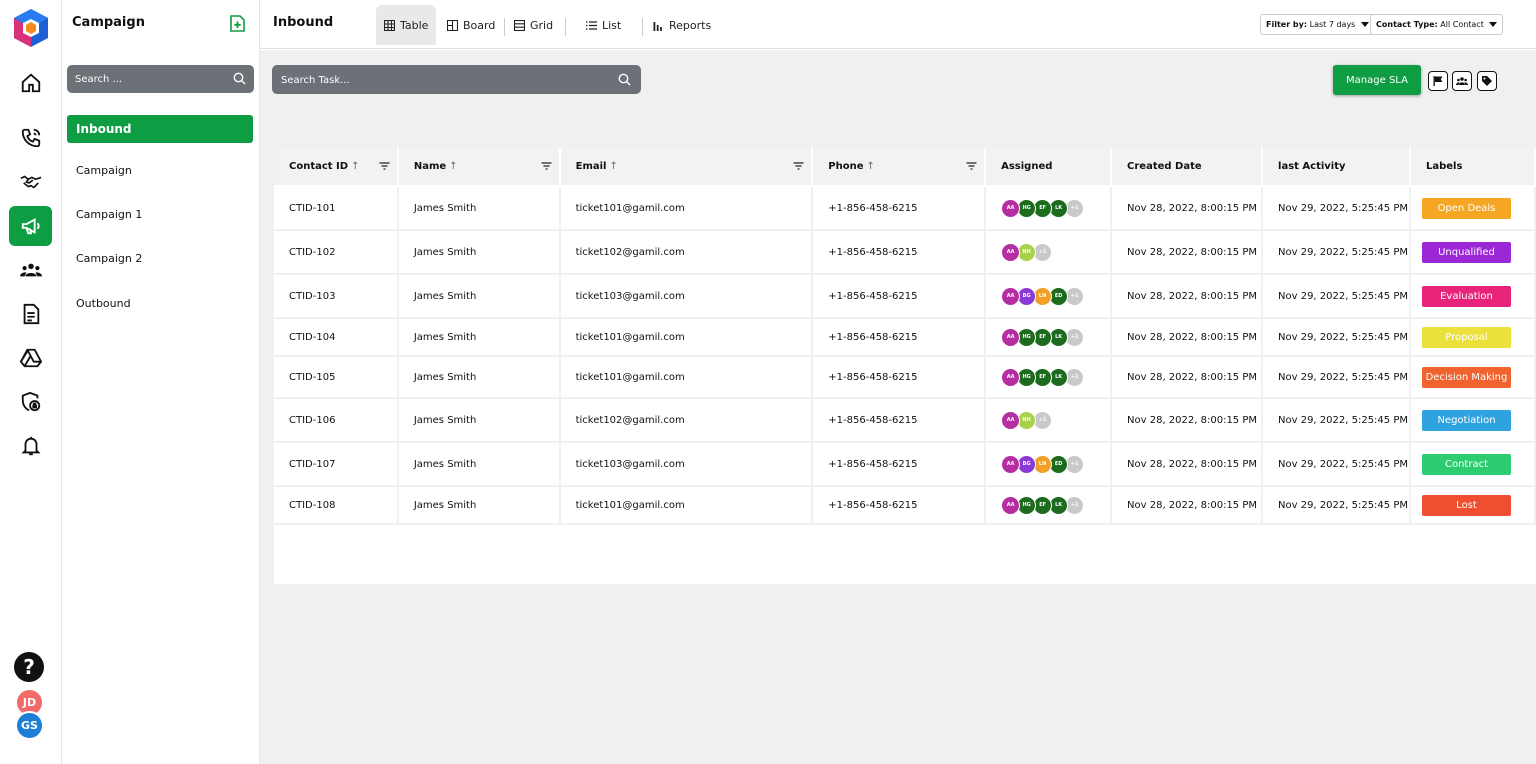 This screenshot has height=764, width=1536. What do you see at coordinates (30, 446) in the screenshot?
I see `notification-bell-icon` at bounding box center [30, 446].